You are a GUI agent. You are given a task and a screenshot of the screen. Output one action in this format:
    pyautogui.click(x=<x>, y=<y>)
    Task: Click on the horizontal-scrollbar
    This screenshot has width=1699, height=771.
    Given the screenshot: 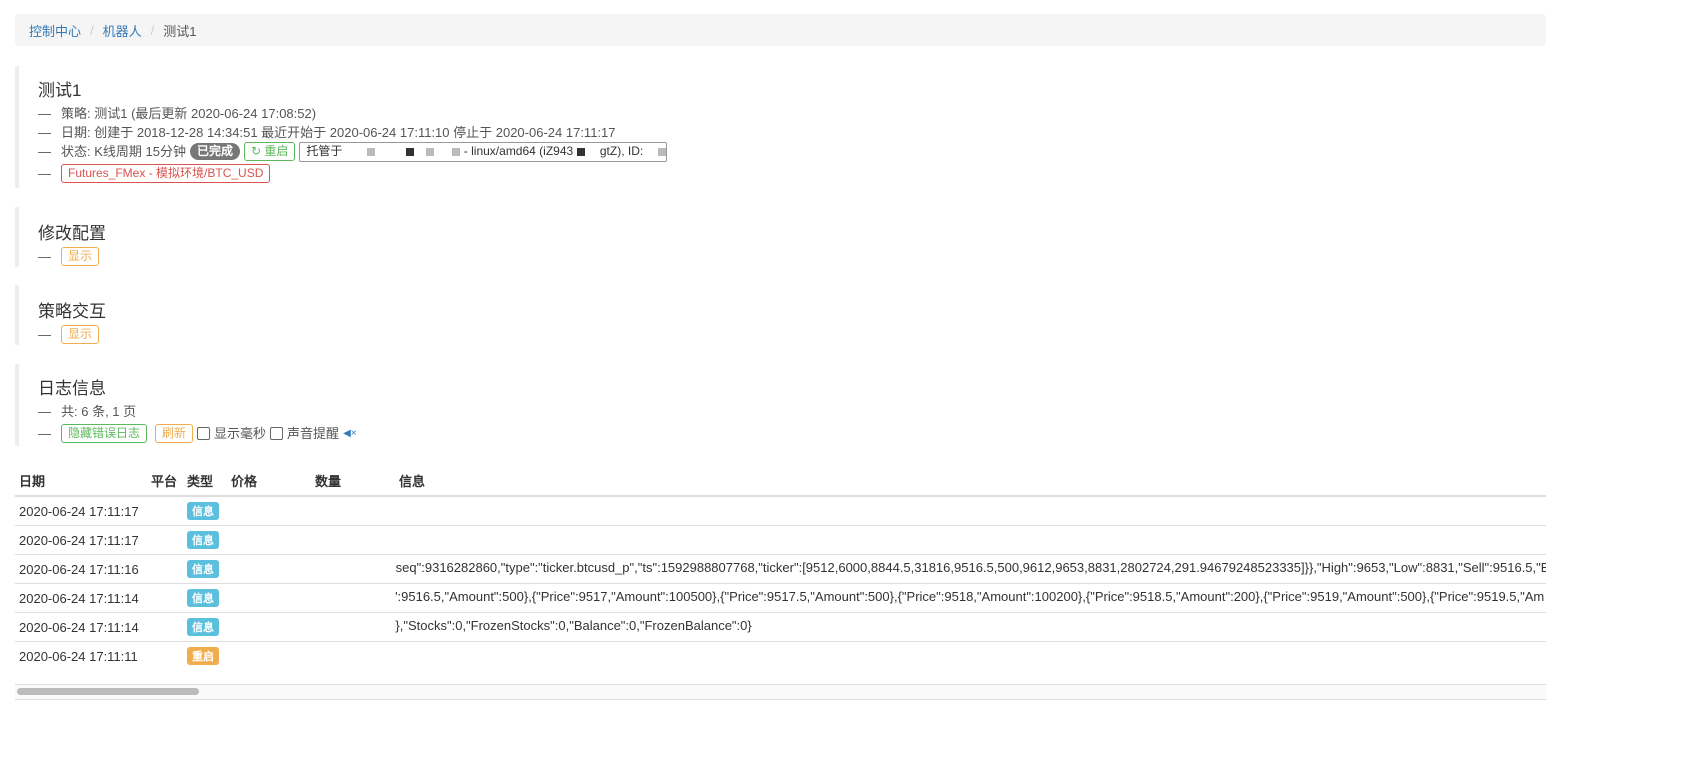 What is the action you would take?
    pyautogui.click(x=780, y=692)
    